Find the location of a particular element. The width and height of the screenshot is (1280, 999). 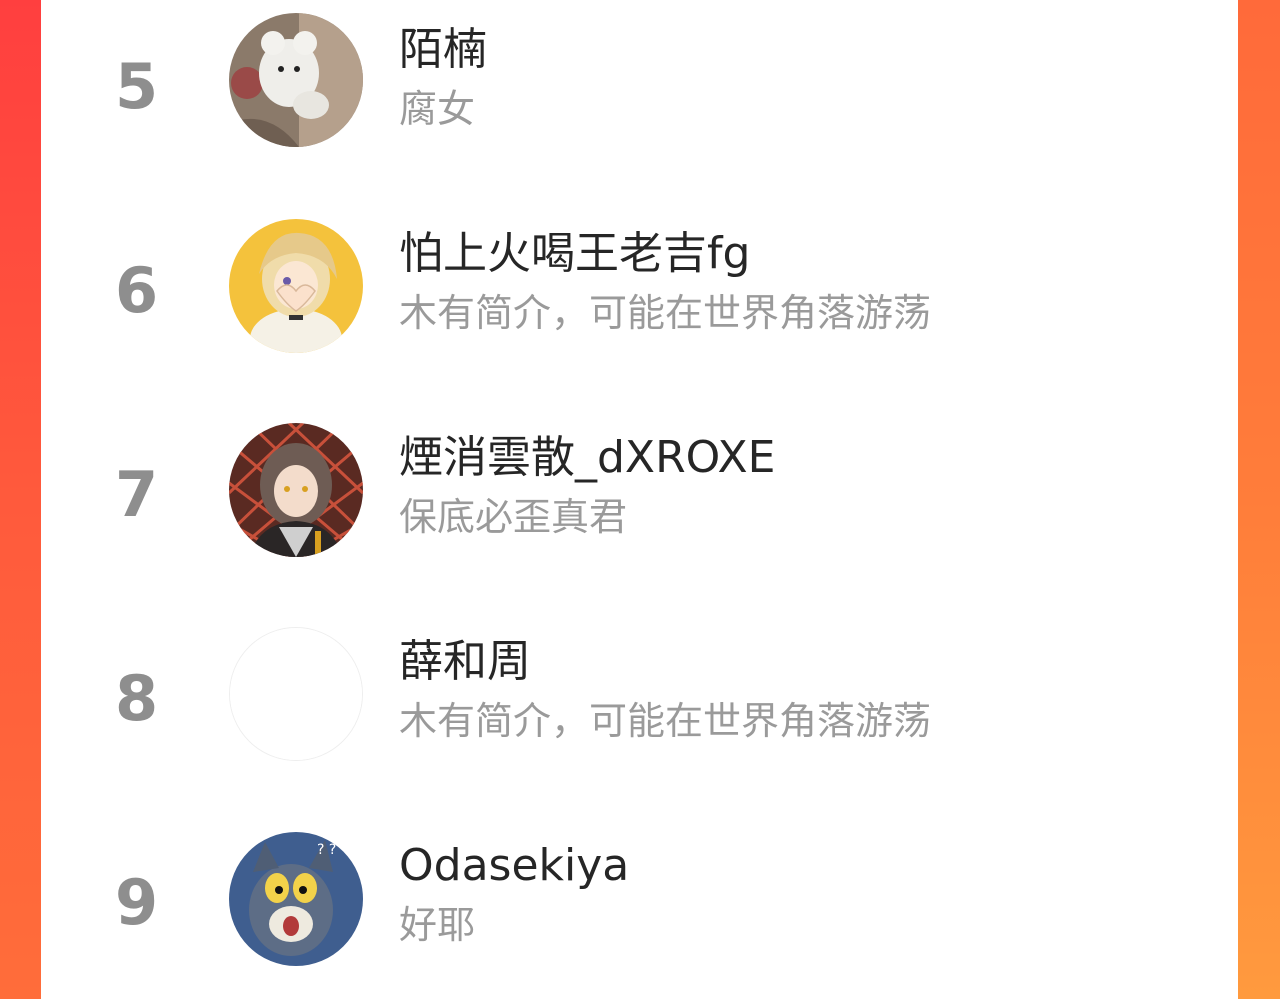

anime-character-avatar is located at coordinates (296, 490).